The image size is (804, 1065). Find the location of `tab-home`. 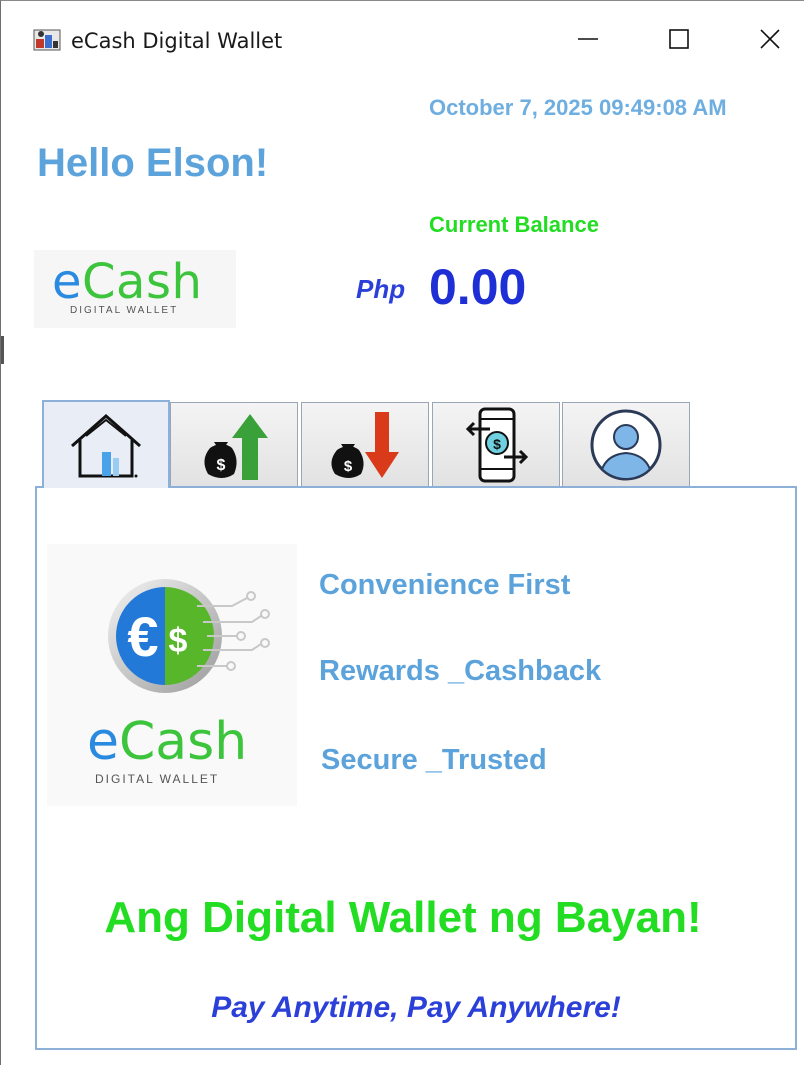

tab-home is located at coordinates (106, 444).